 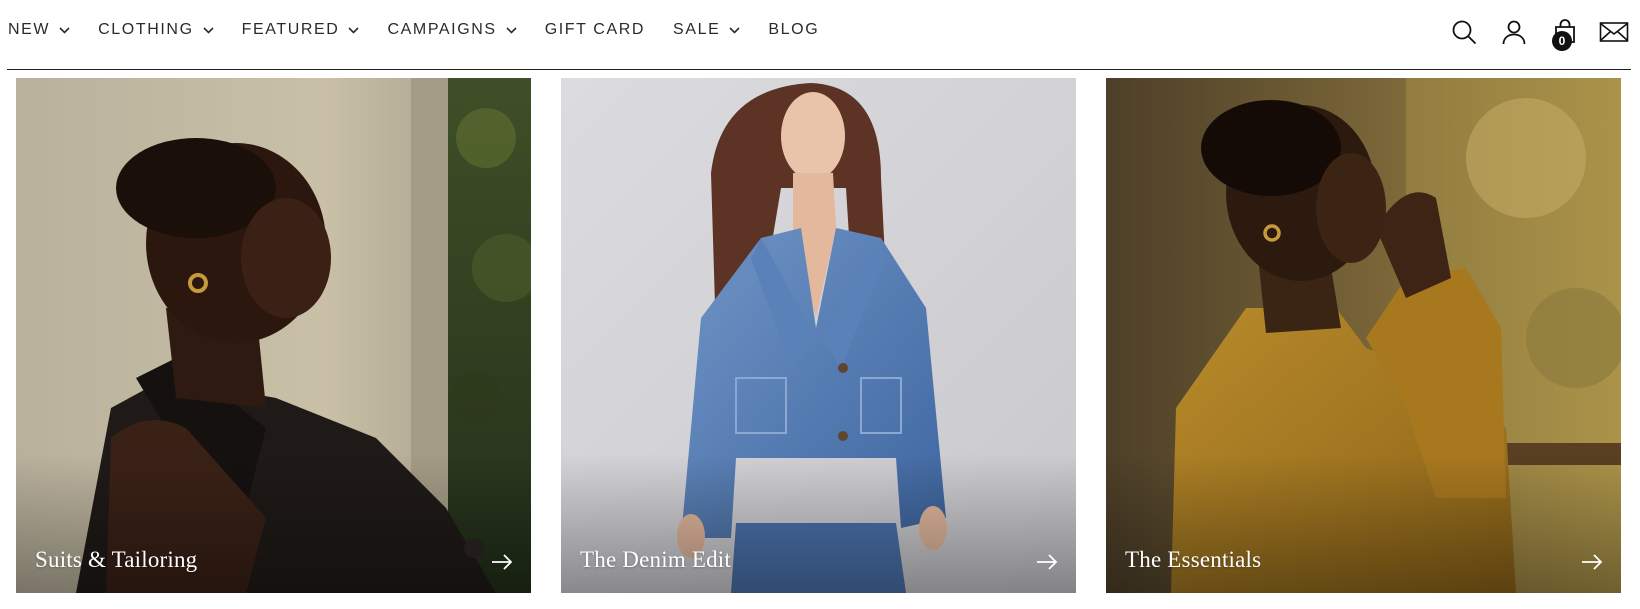 What do you see at coordinates (29, 29) in the screenshot?
I see `nav-item-label: NEW` at bounding box center [29, 29].